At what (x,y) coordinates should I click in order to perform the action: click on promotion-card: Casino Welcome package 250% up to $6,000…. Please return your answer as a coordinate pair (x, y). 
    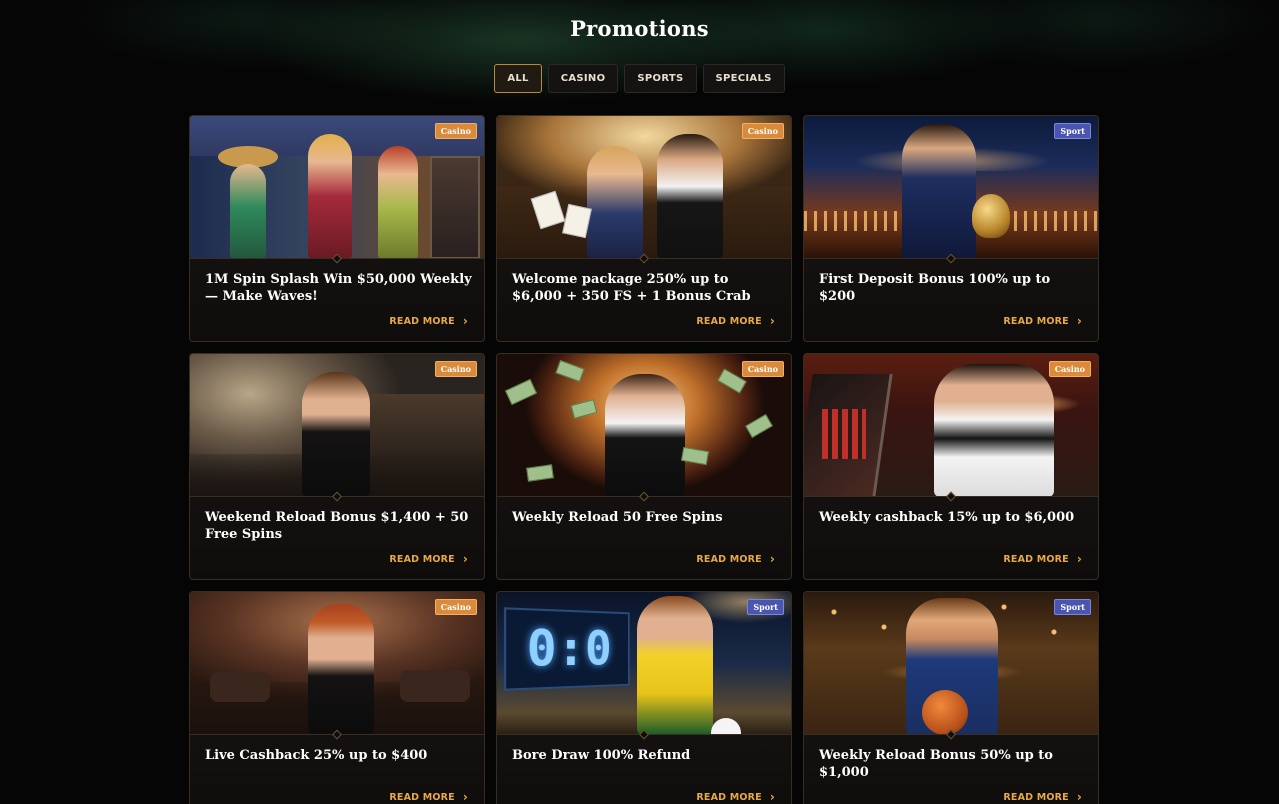
    Looking at the image, I should click on (644, 228).